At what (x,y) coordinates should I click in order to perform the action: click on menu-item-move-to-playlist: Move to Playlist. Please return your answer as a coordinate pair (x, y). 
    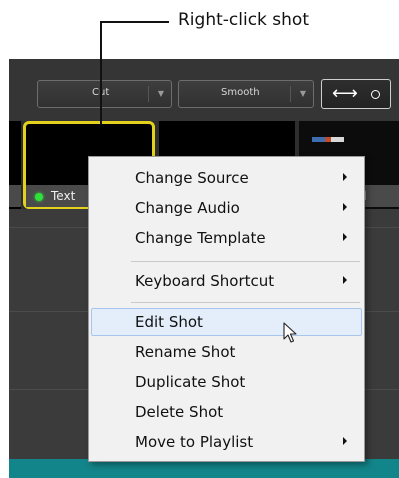
    Looking at the image, I should click on (226, 442).